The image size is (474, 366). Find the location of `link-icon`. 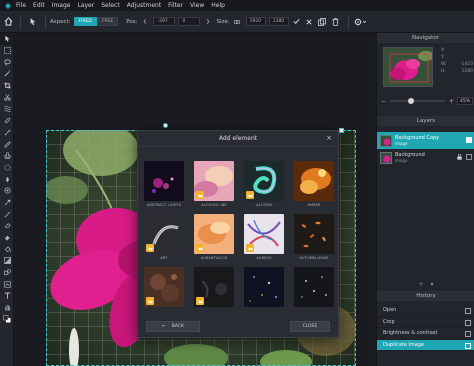

link-icon is located at coordinates (237, 21).